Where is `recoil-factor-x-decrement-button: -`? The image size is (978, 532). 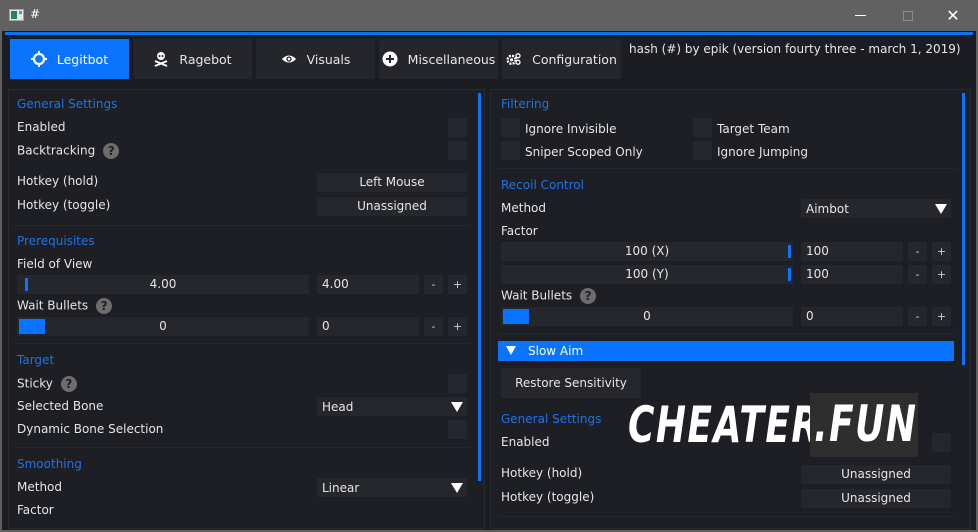
recoil-factor-x-decrement-button: - is located at coordinates (917, 251).